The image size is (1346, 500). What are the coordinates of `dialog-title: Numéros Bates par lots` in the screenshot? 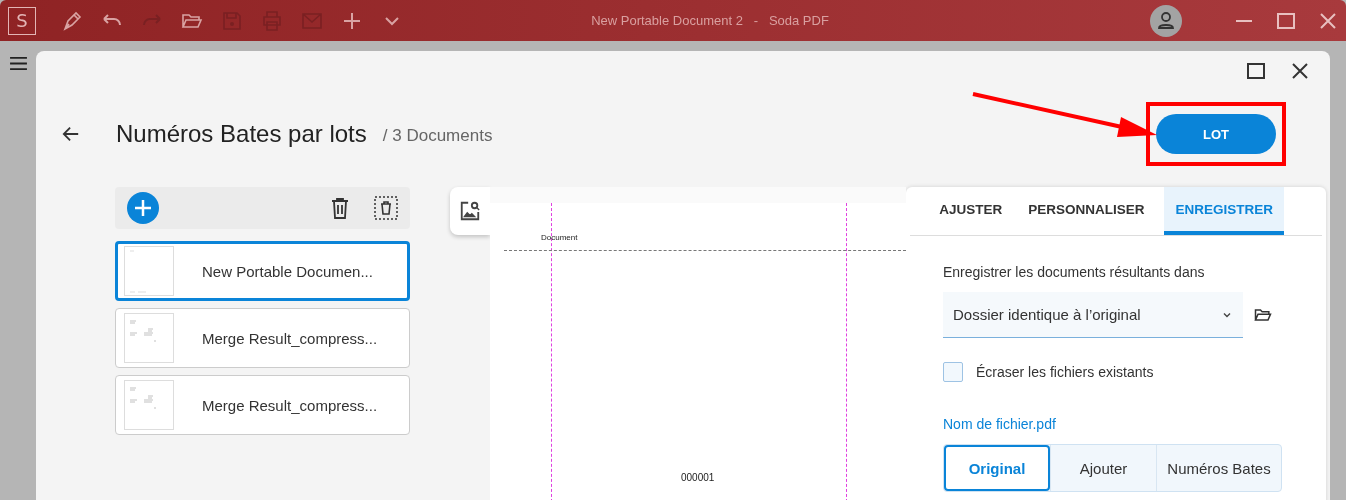 It's located at (241, 134).